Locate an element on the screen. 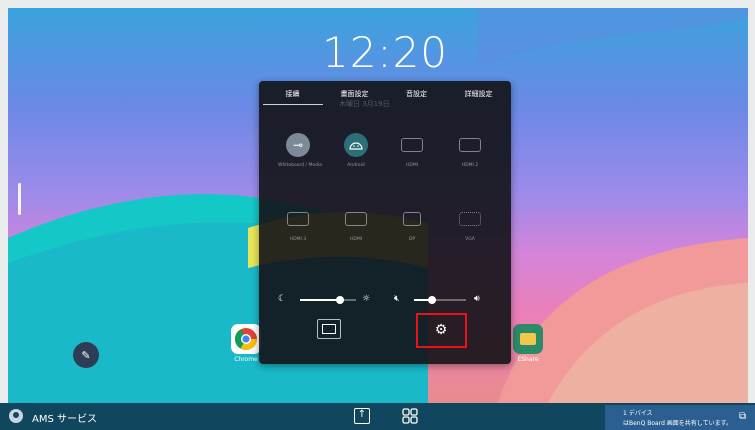 Image resolution: width=755 pixels, height=430 pixels. screen-share-notice: 1 デバイス はBenQ Board 画面を共有しています。 ⧉ is located at coordinates (680, 417).